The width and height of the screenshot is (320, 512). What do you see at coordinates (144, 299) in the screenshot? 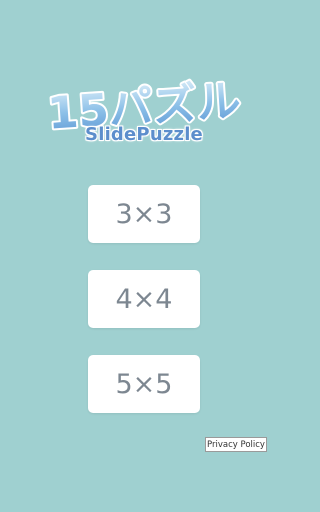
I see `size-4x4-button: 4×4` at bounding box center [144, 299].